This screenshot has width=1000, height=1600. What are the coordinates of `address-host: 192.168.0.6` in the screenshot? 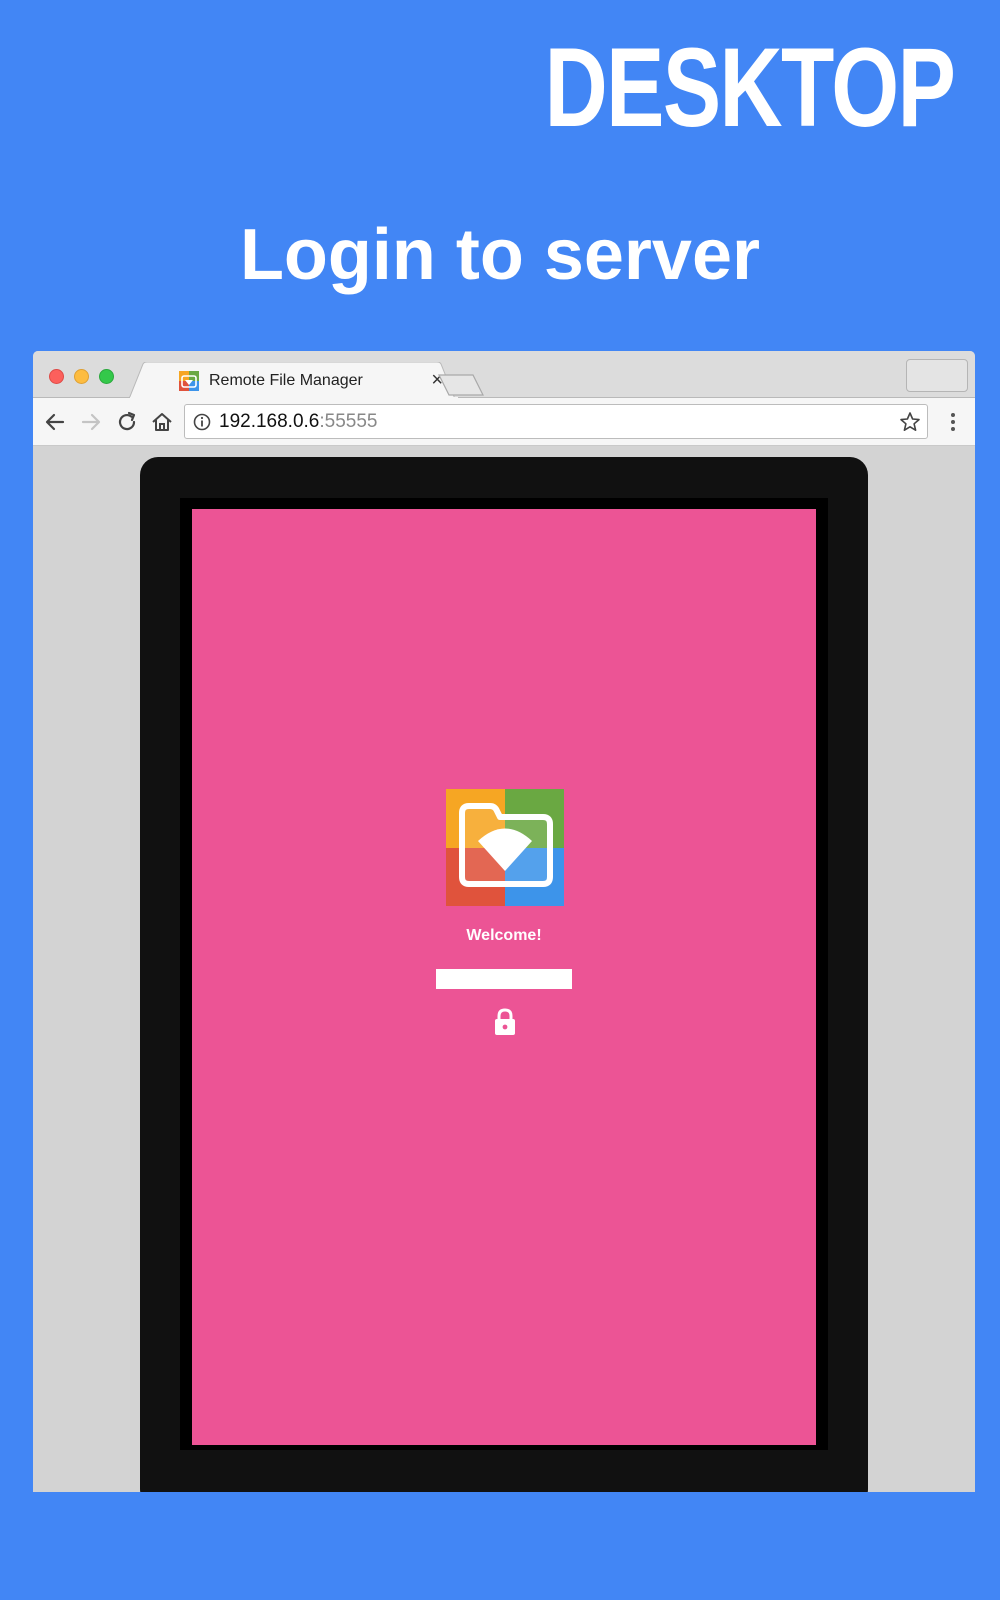 It's located at (269, 421).